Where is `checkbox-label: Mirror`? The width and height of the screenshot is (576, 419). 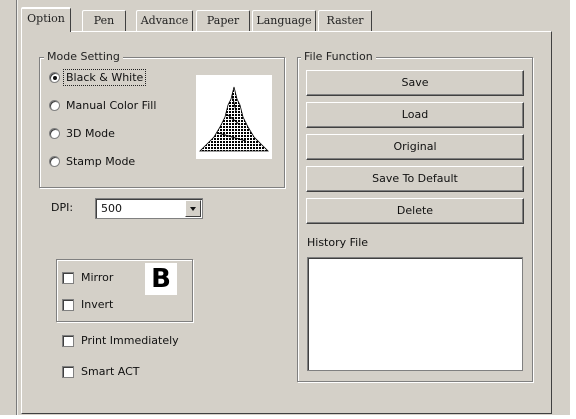
checkbox-label: Mirror is located at coordinates (97, 277).